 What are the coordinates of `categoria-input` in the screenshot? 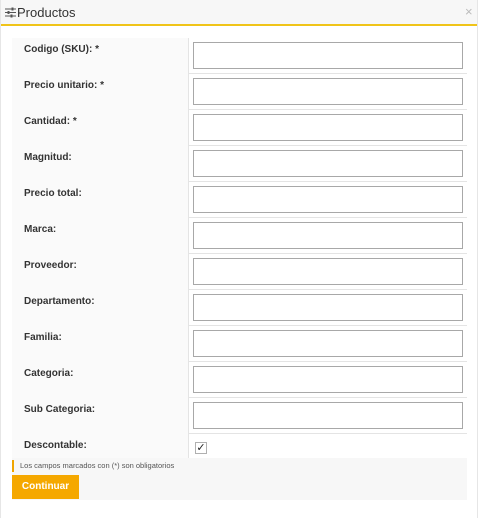 It's located at (328, 379).